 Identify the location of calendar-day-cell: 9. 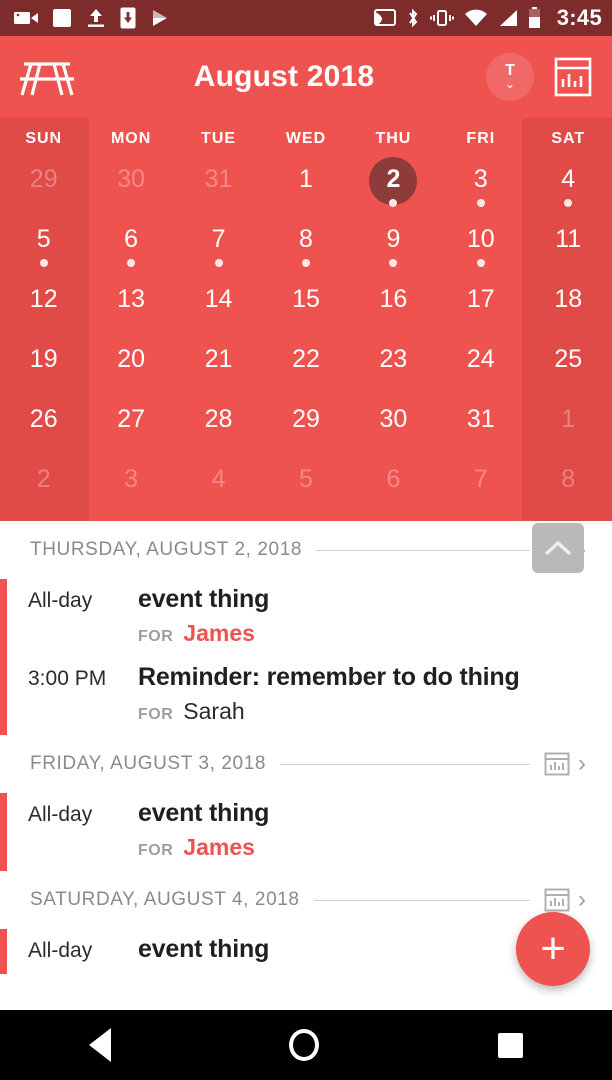
(393, 250).